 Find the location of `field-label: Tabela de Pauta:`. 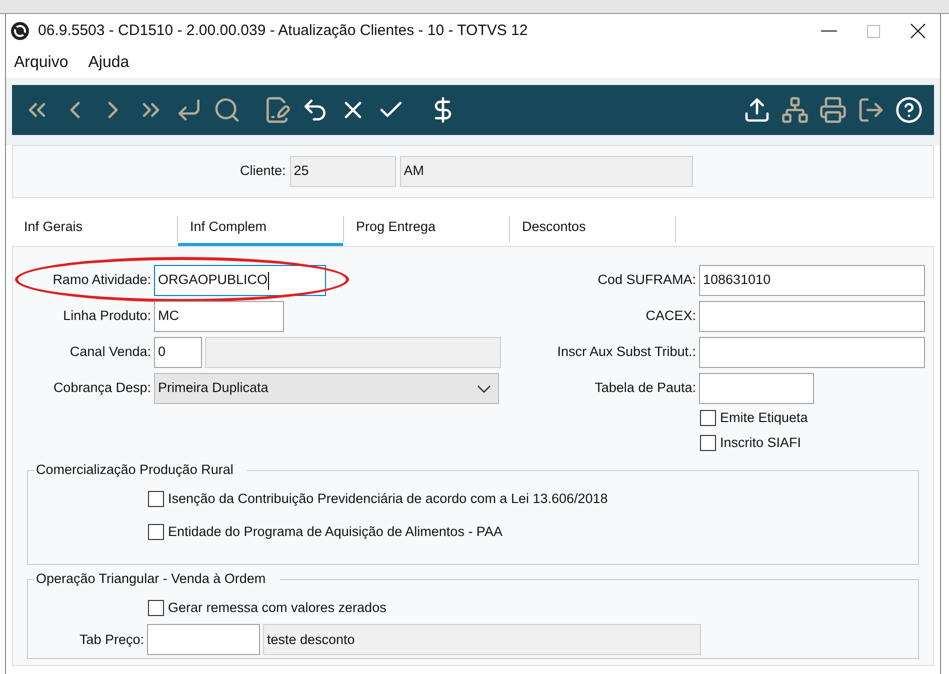

field-label: Tabela de Pauta: is located at coordinates (645, 388).